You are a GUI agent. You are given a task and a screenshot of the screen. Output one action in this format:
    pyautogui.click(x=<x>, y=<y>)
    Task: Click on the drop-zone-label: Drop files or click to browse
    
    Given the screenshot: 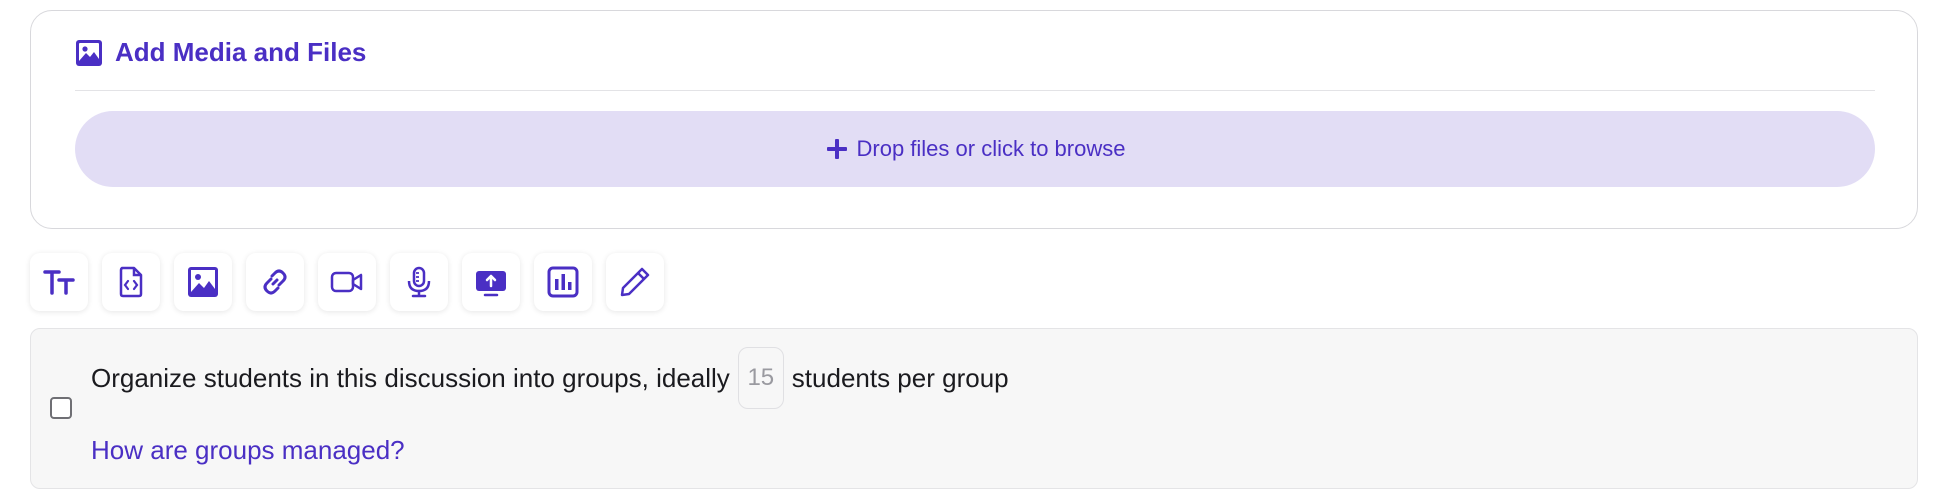 What is the action you would take?
    pyautogui.click(x=991, y=148)
    